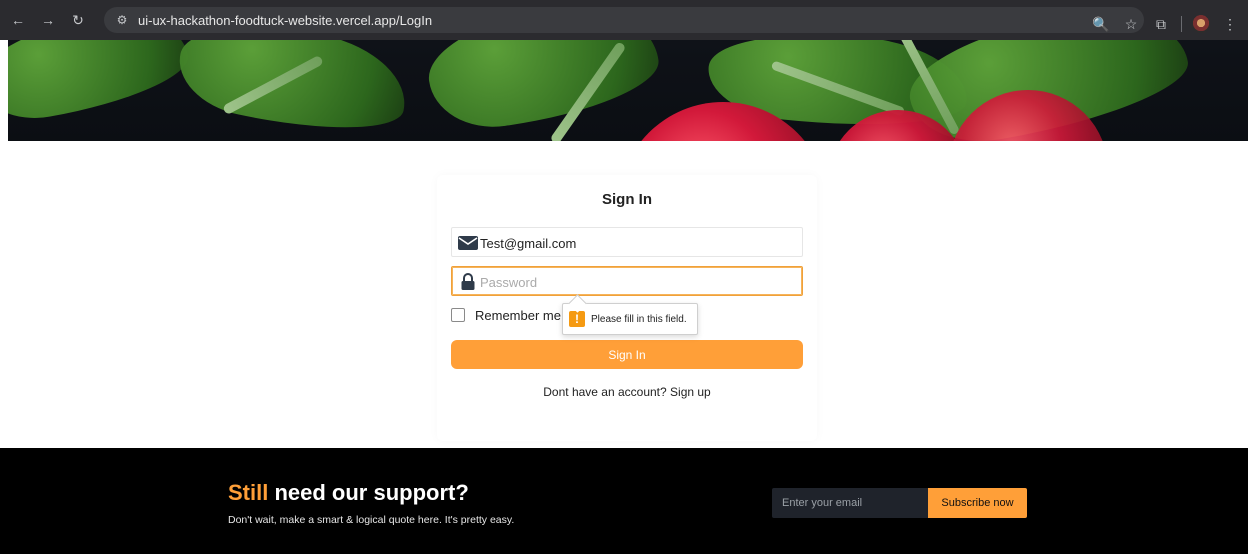 The width and height of the screenshot is (1248, 554). Describe the element at coordinates (48, 20) in the screenshot. I see `forward-icon: →` at that location.